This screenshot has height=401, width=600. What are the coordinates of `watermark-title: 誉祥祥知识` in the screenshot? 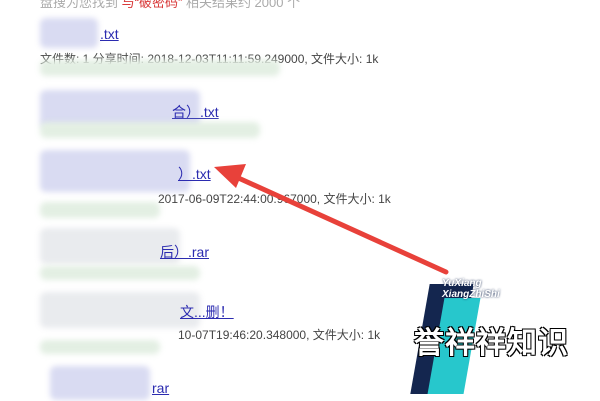 It's located at (491, 343).